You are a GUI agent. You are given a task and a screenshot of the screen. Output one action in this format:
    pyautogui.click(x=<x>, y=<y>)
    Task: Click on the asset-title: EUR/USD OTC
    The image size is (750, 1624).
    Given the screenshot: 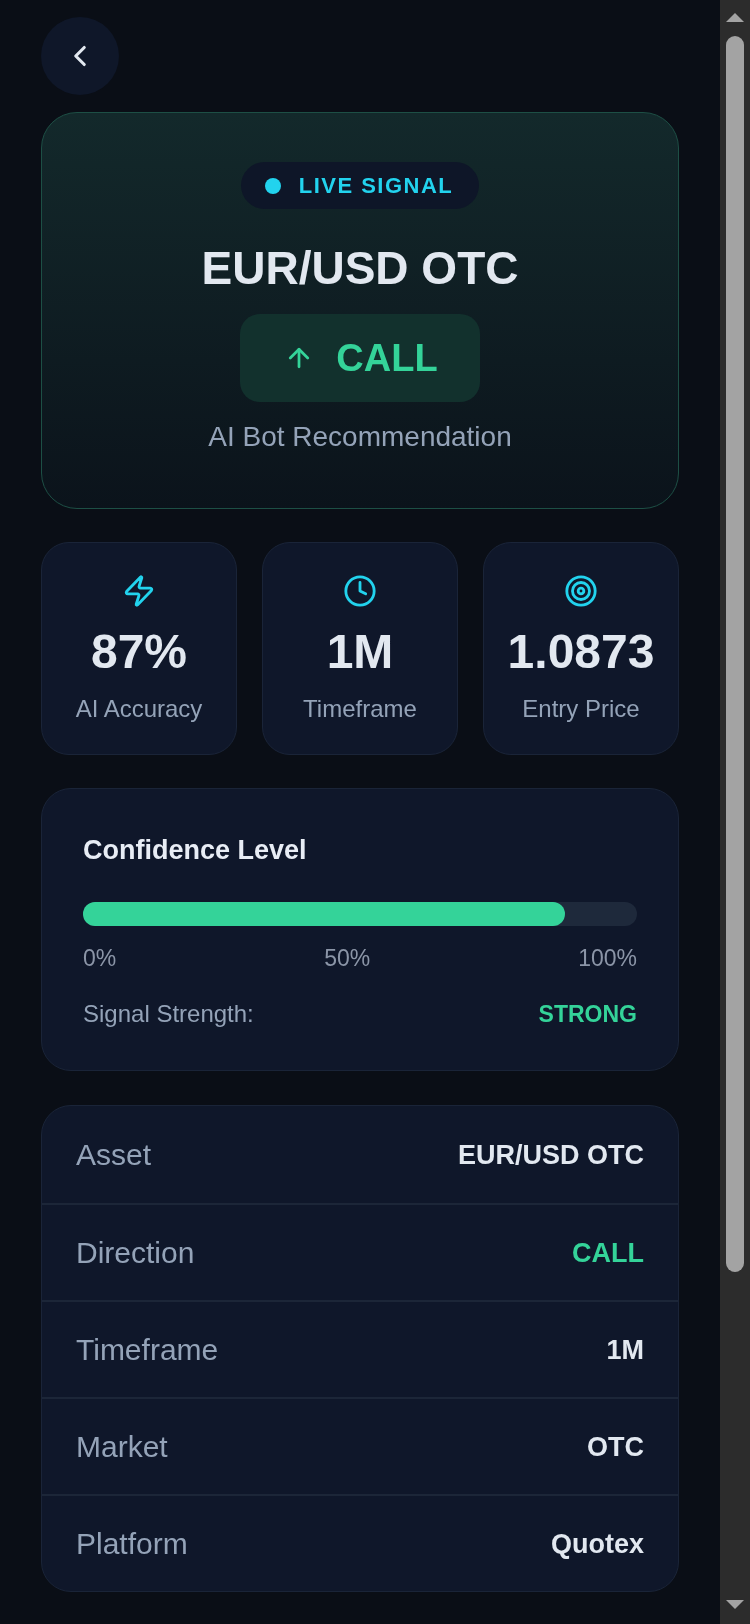 What is the action you would take?
    pyautogui.click(x=360, y=268)
    